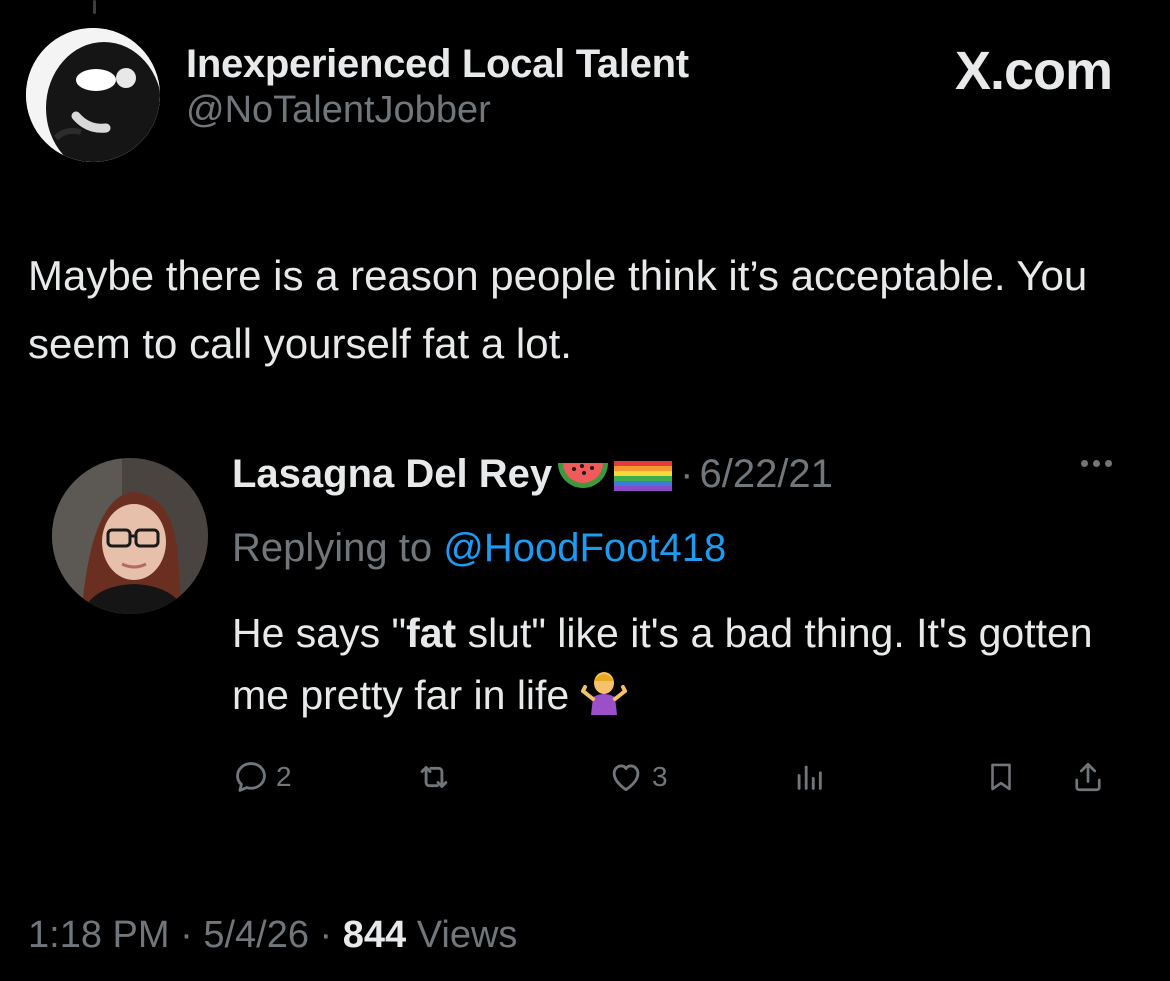 This screenshot has height=981, width=1170. What do you see at coordinates (437, 110) in the screenshot?
I see `author-handle: @NoTalentJobber` at bounding box center [437, 110].